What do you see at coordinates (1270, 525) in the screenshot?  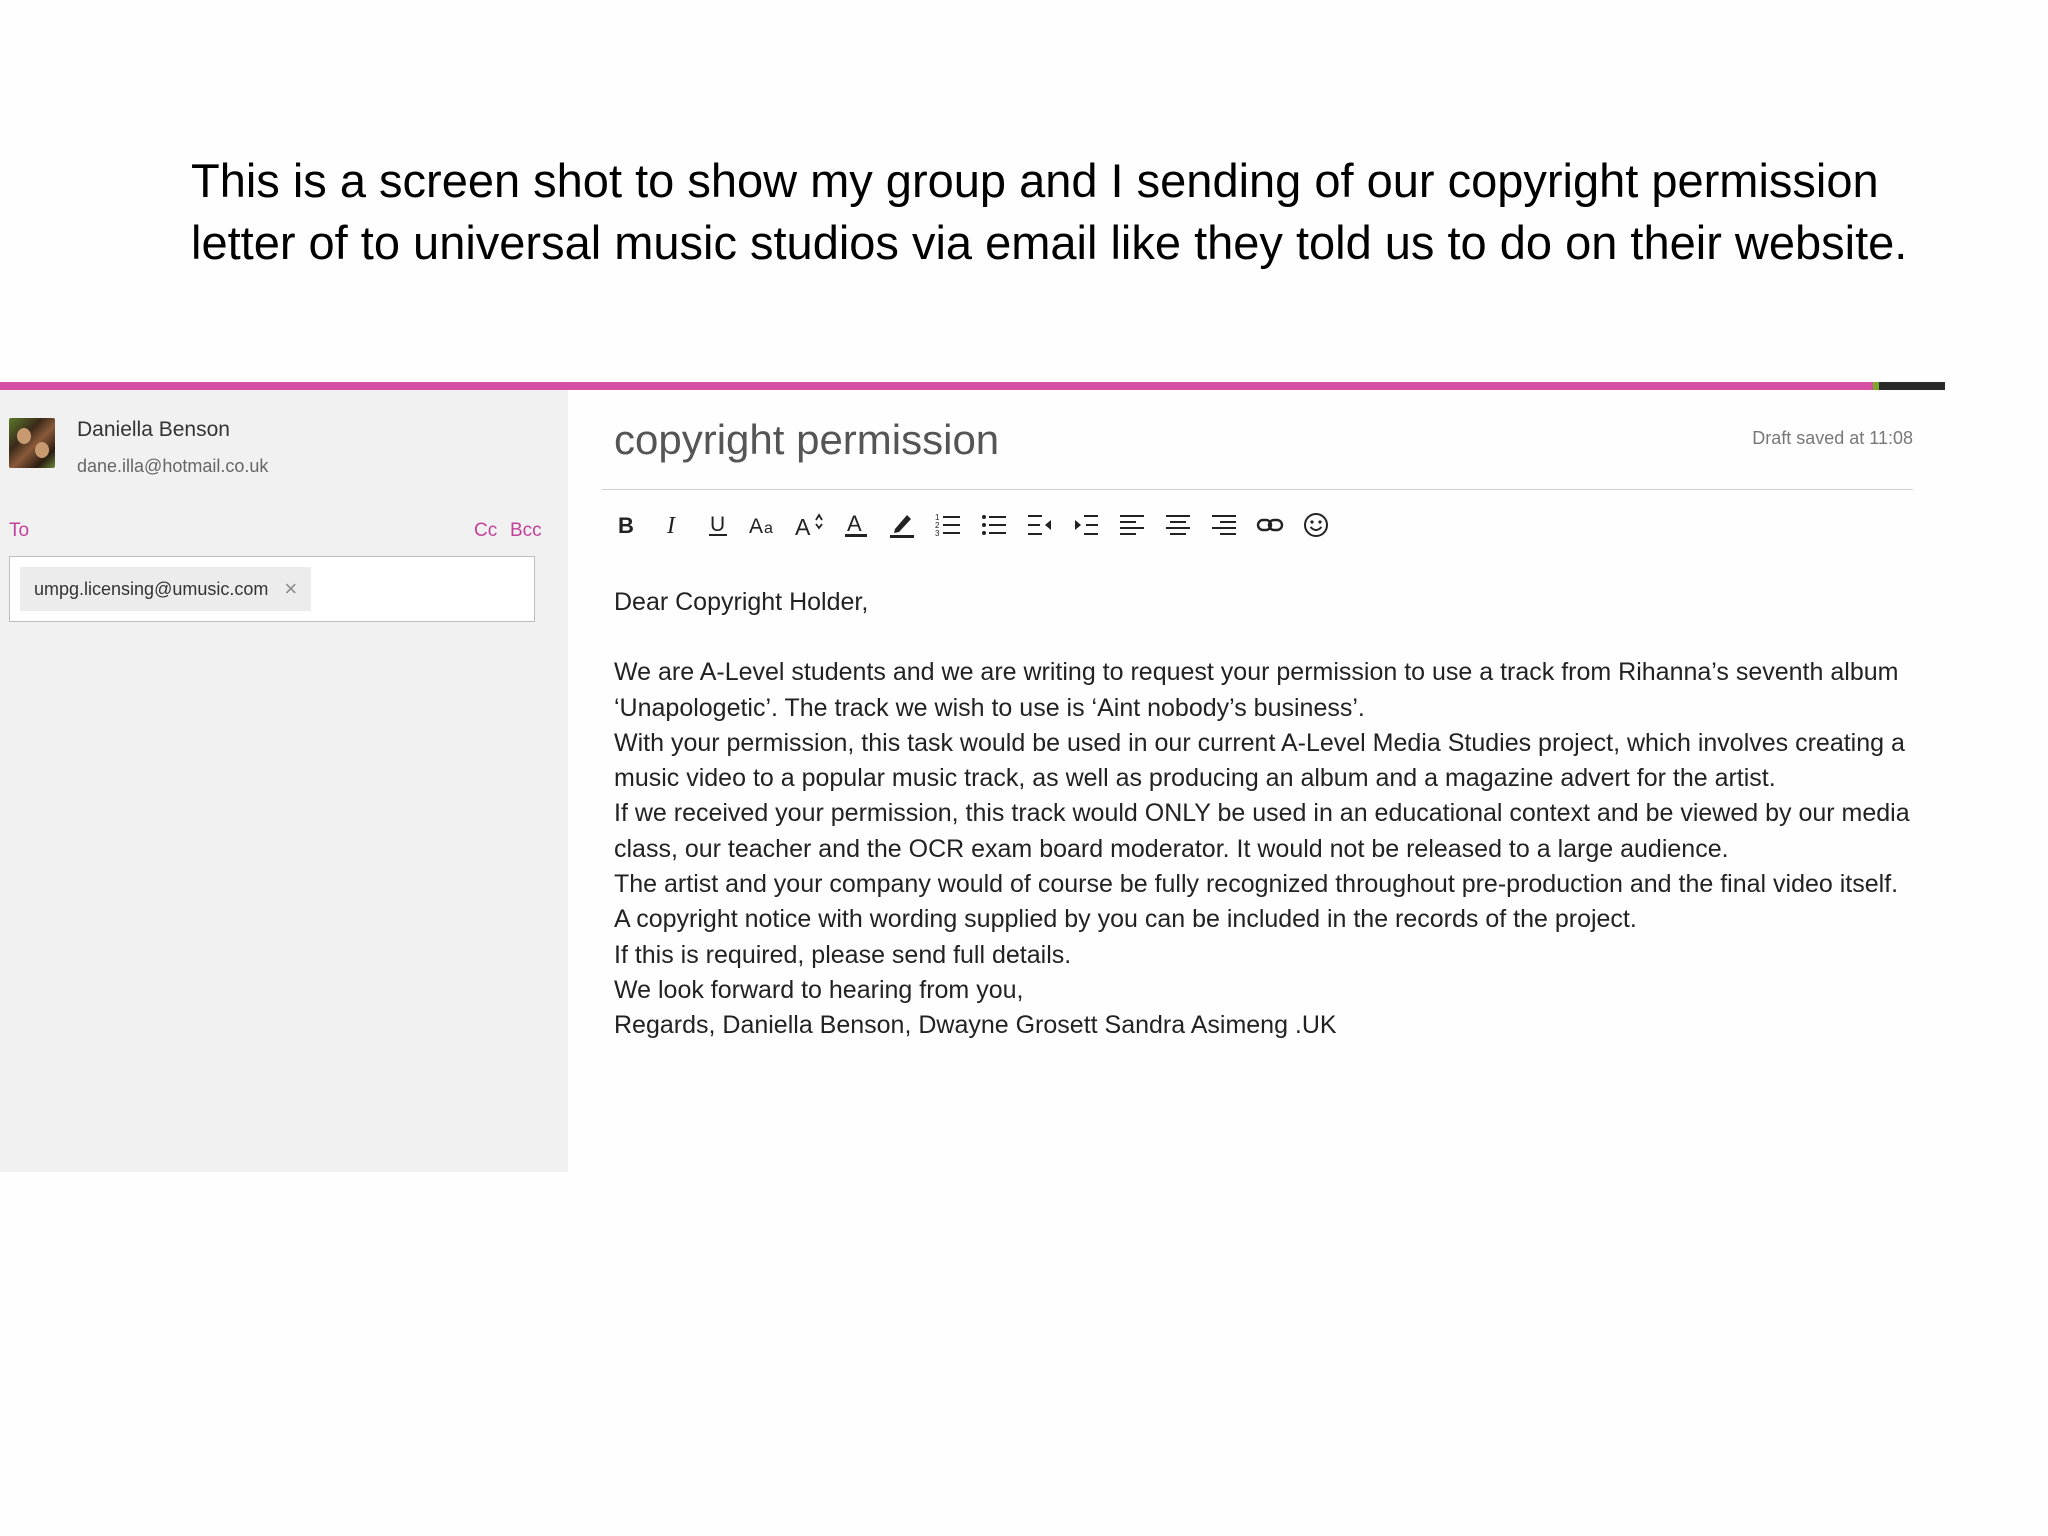 I see `link-icon` at bounding box center [1270, 525].